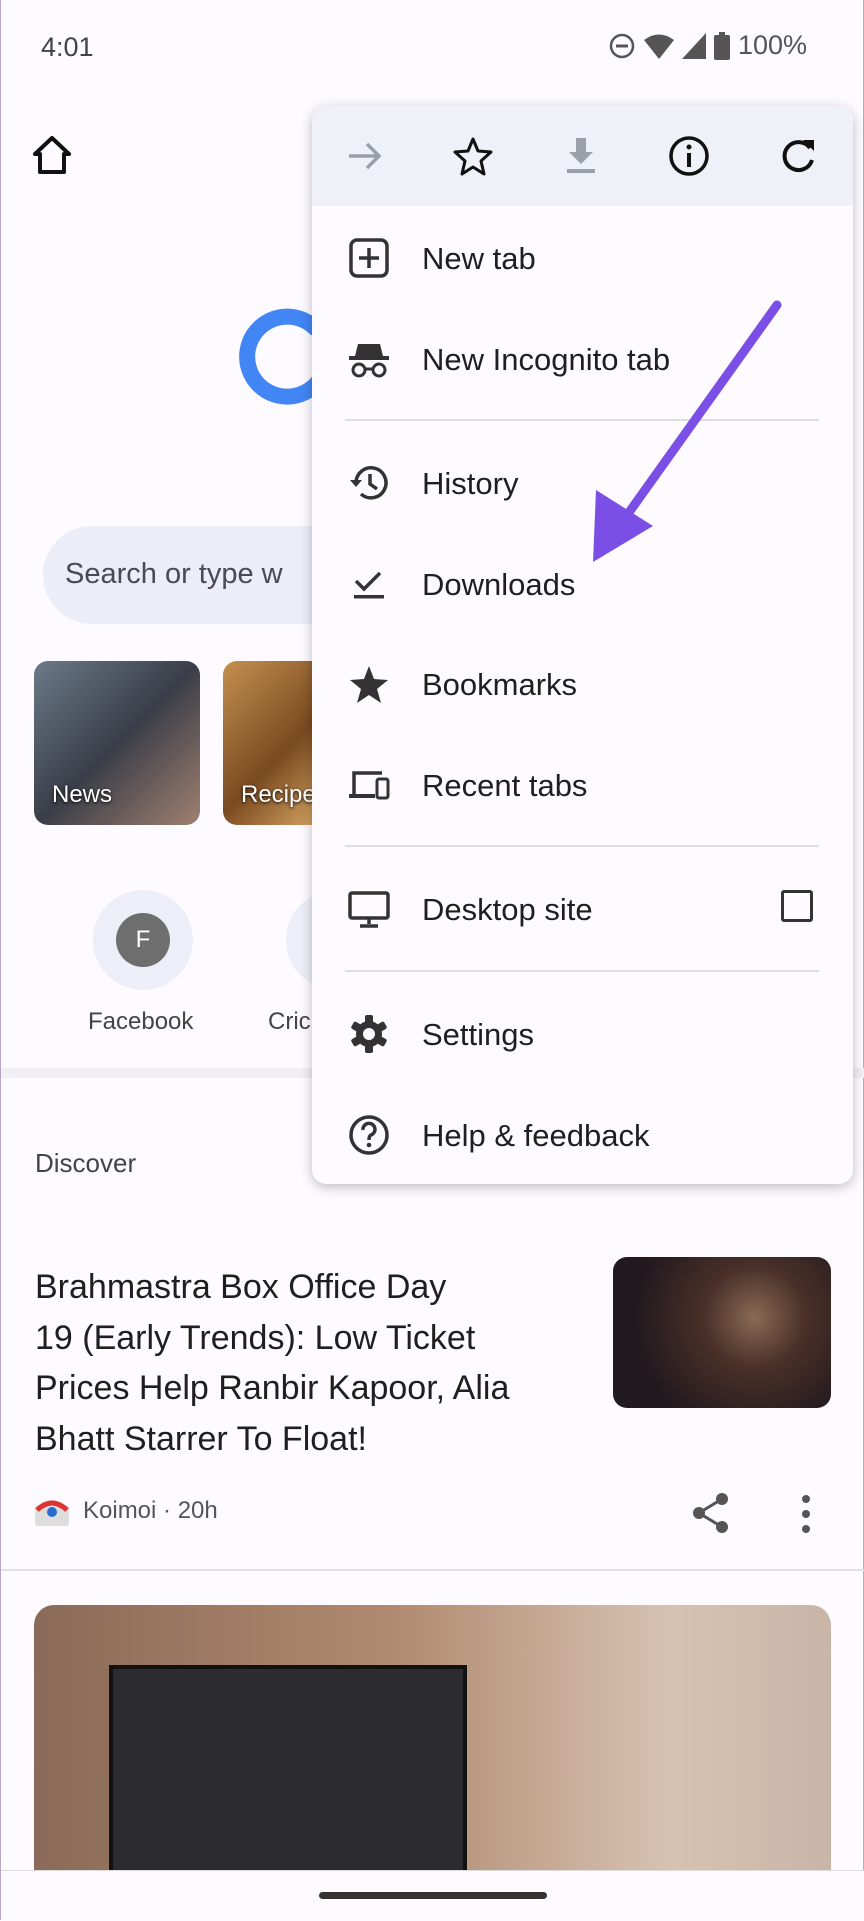 The height and width of the screenshot is (1921, 864). Describe the element at coordinates (201, 1438) in the screenshot. I see `title-line: Bhatt Starrer To Float!` at that location.